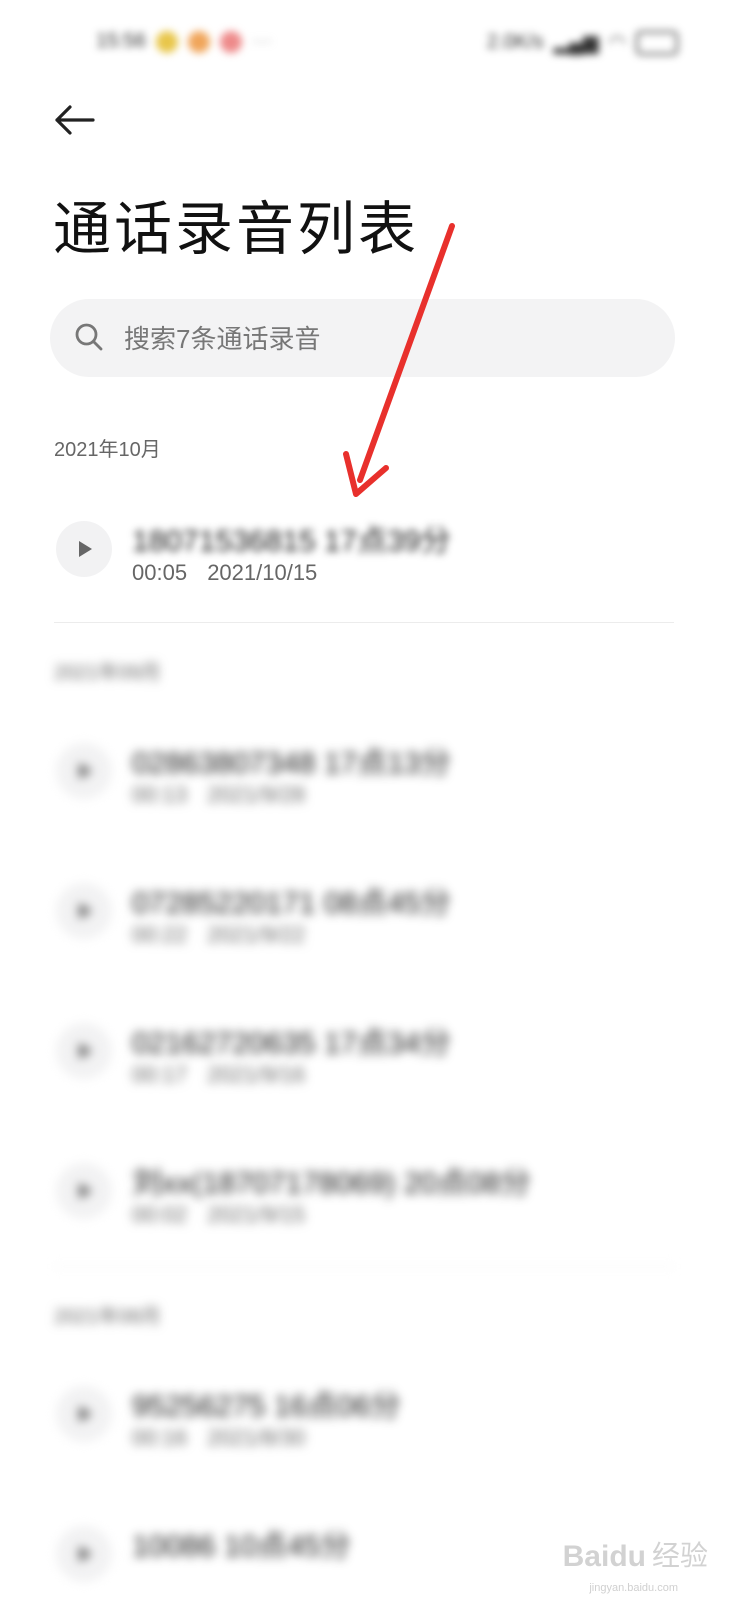 The height and width of the screenshot is (1615, 738). I want to click on recording-duration: 00:22, so click(160, 934).